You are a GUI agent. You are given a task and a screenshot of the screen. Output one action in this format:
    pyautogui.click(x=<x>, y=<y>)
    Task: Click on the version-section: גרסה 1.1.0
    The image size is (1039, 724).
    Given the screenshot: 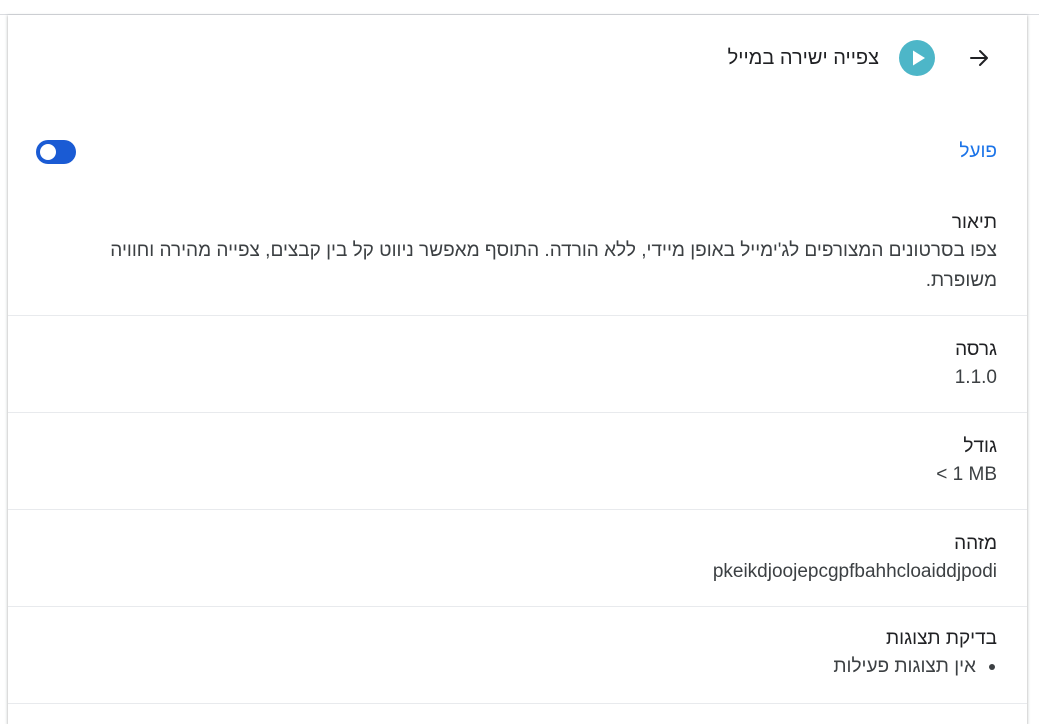 What is the action you would take?
    pyautogui.click(x=517, y=364)
    